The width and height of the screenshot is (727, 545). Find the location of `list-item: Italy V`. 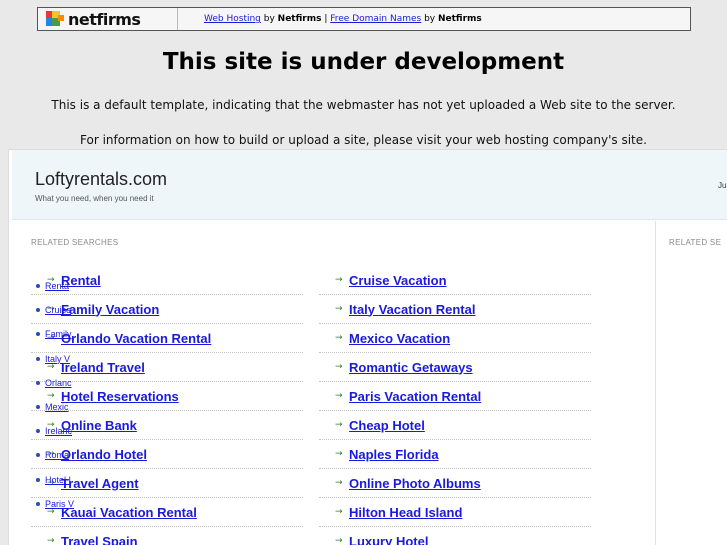

list-item: Italy V is located at coordinates (55, 359).